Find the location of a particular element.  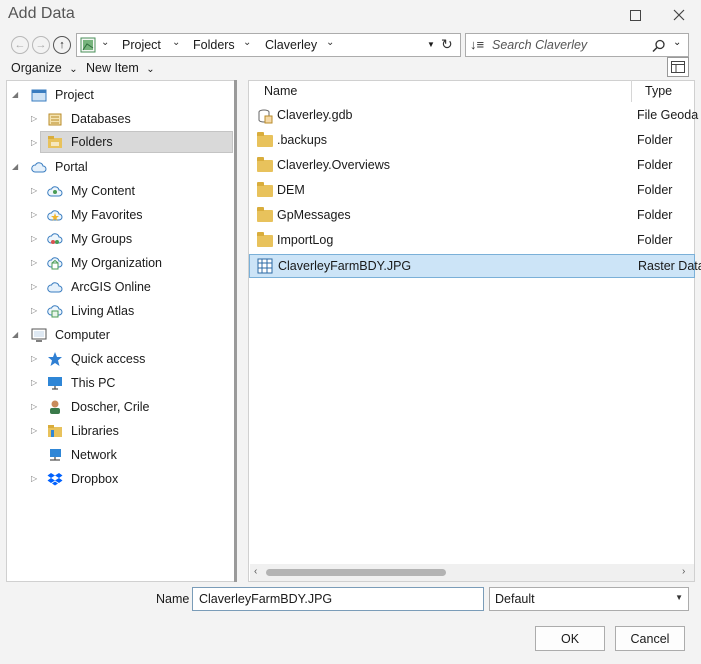

column-header-type: Type is located at coordinates (658, 91).